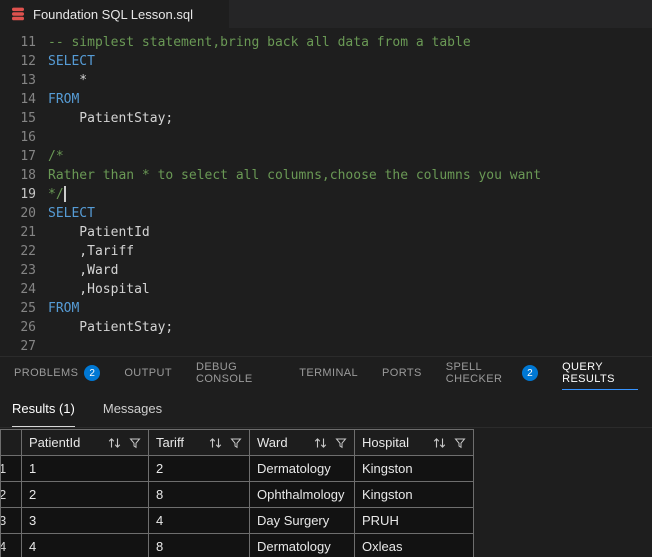 This screenshot has width=652, height=557. I want to click on results-tab-results-1-: Results (1), so click(43, 408).